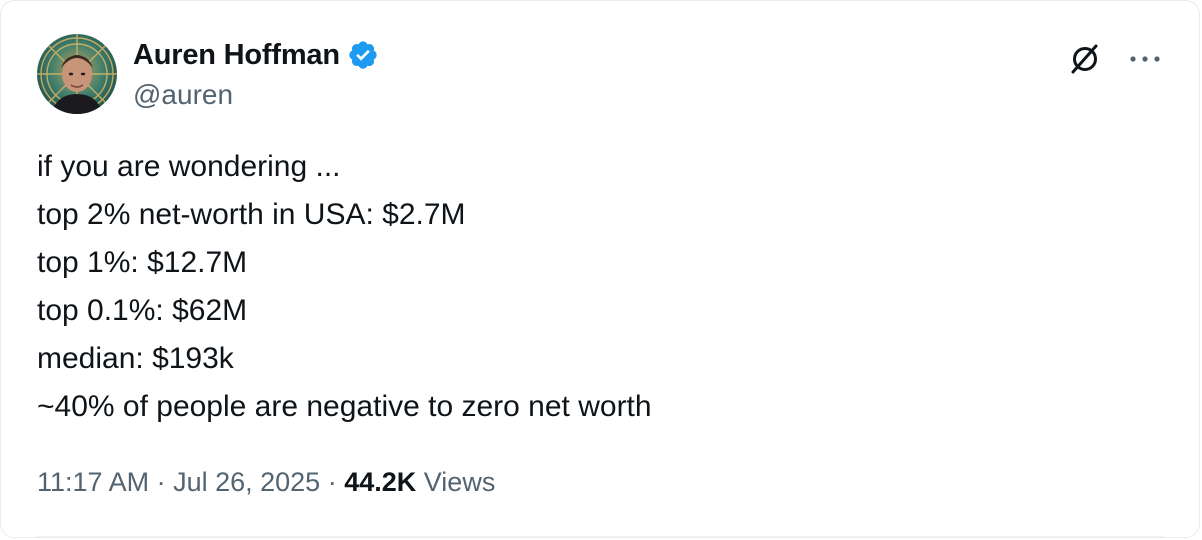  What do you see at coordinates (135, 358) in the screenshot?
I see `tweet-line: median: $193k` at bounding box center [135, 358].